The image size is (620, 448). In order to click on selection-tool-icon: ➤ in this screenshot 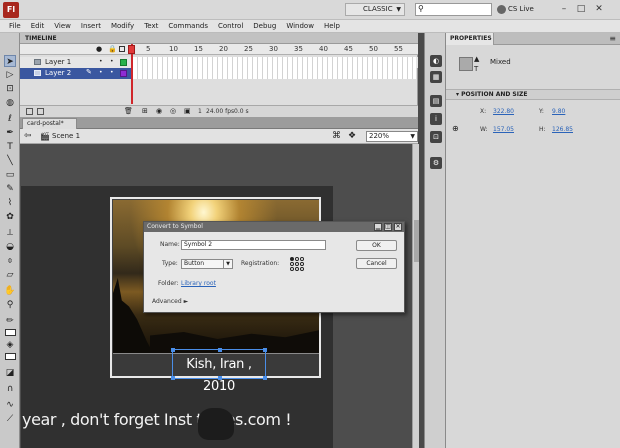, I will do `click(10, 61)`.